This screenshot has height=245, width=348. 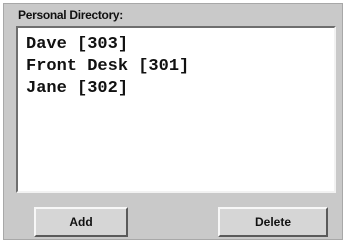 I want to click on delete-button: Delete, so click(x=273, y=222).